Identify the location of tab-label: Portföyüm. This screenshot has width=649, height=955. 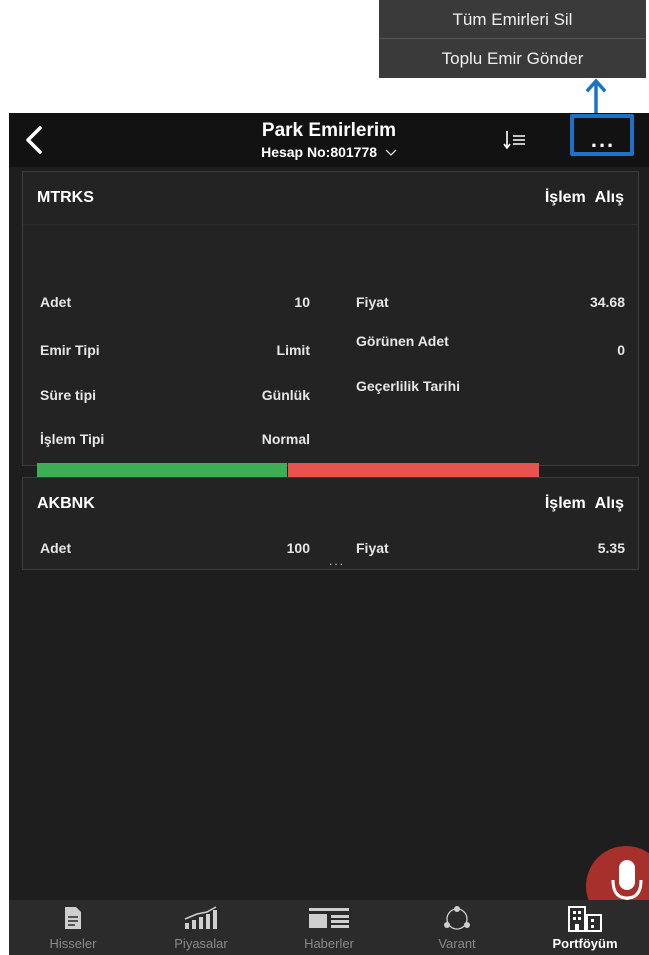
(585, 943).